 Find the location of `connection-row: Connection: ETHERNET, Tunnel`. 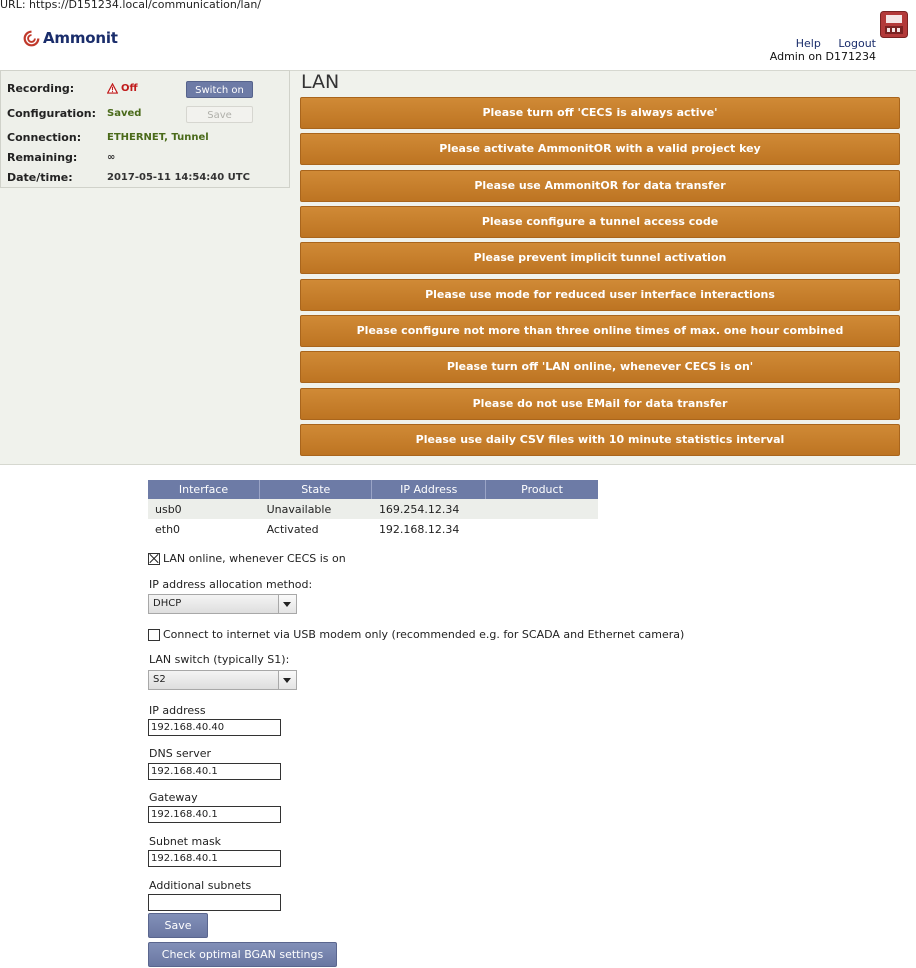

connection-row: Connection: ETHERNET, Tunnel is located at coordinates (108, 137).